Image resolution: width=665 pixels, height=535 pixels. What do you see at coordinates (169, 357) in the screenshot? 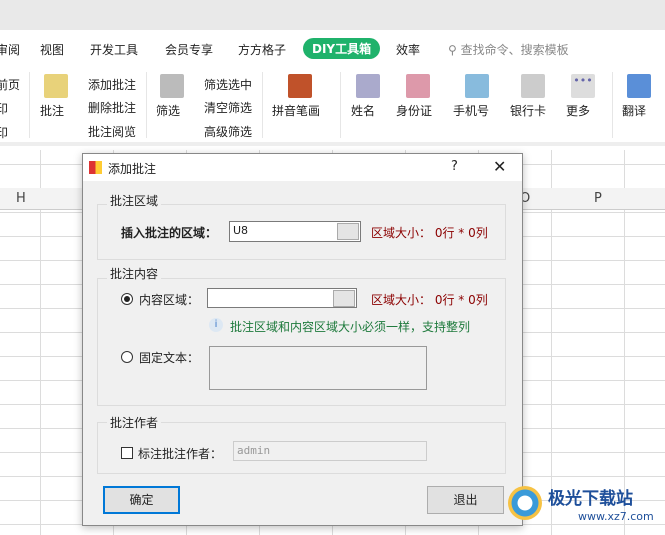
I see `radio-label: 固定文本：` at bounding box center [169, 357].